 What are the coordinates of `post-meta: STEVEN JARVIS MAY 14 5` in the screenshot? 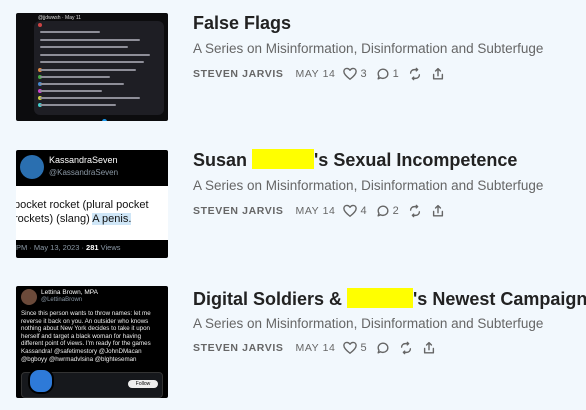 It's located at (319, 348).